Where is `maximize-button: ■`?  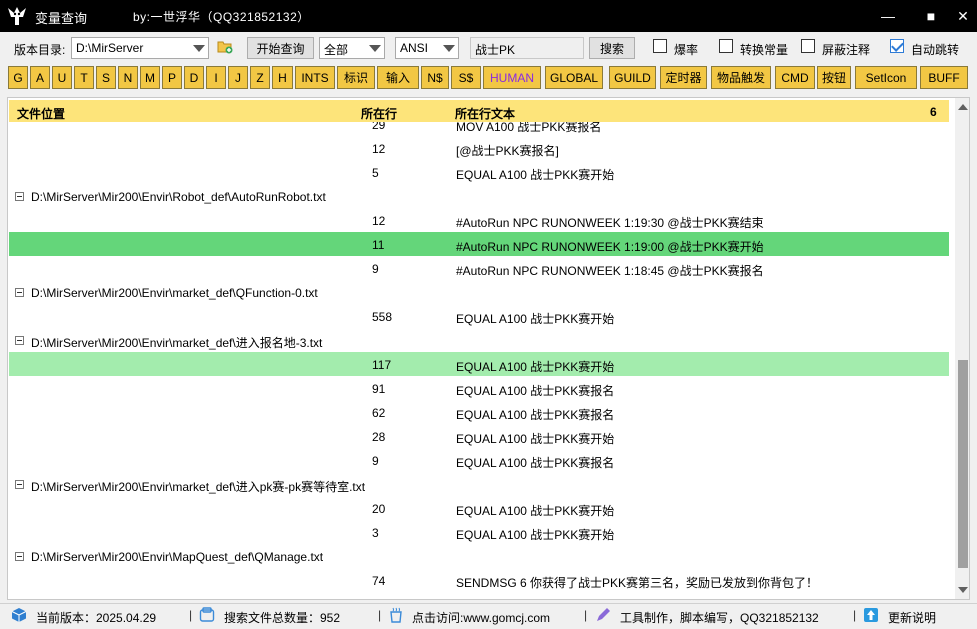
maximize-button: ■ is located at coordinates (931, 16).